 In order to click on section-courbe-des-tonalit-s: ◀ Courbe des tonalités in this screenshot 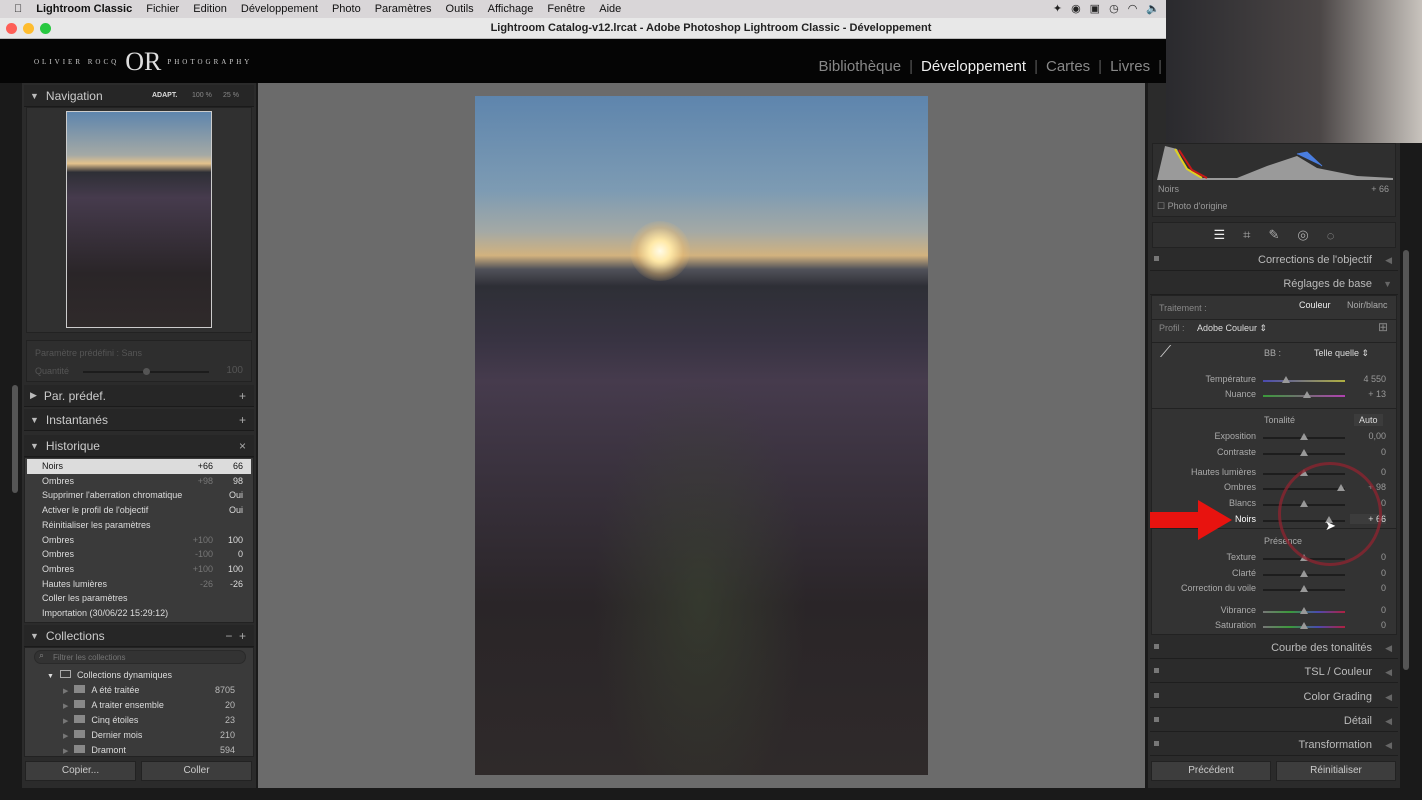, I will do `click(1274, 648)`.